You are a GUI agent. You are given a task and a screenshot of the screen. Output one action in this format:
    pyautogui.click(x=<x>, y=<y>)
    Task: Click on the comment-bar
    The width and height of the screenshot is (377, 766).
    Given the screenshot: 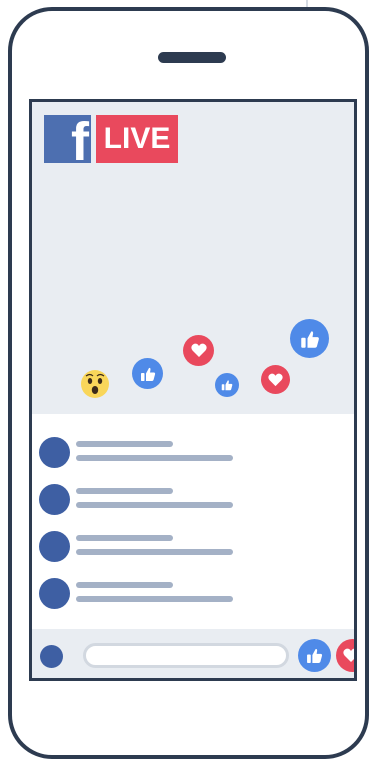 What is the action you would take?
    pyautogui.click(x=193, y=653)
    